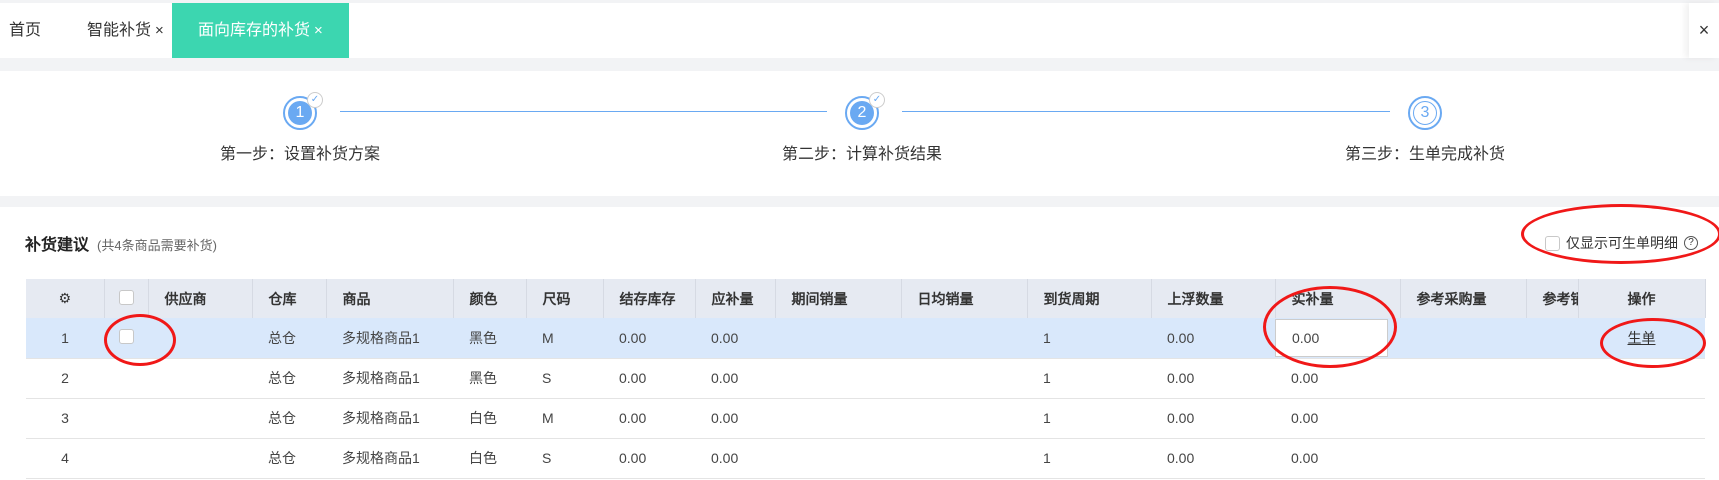 Image resolution: width=1719 pixels, height=480 pixels. Describe the element at coordinates (859, 30) in the screenshot. I see `tab-bar: 首页 智能补货 × 面向库存的补货 × ×` at that location.